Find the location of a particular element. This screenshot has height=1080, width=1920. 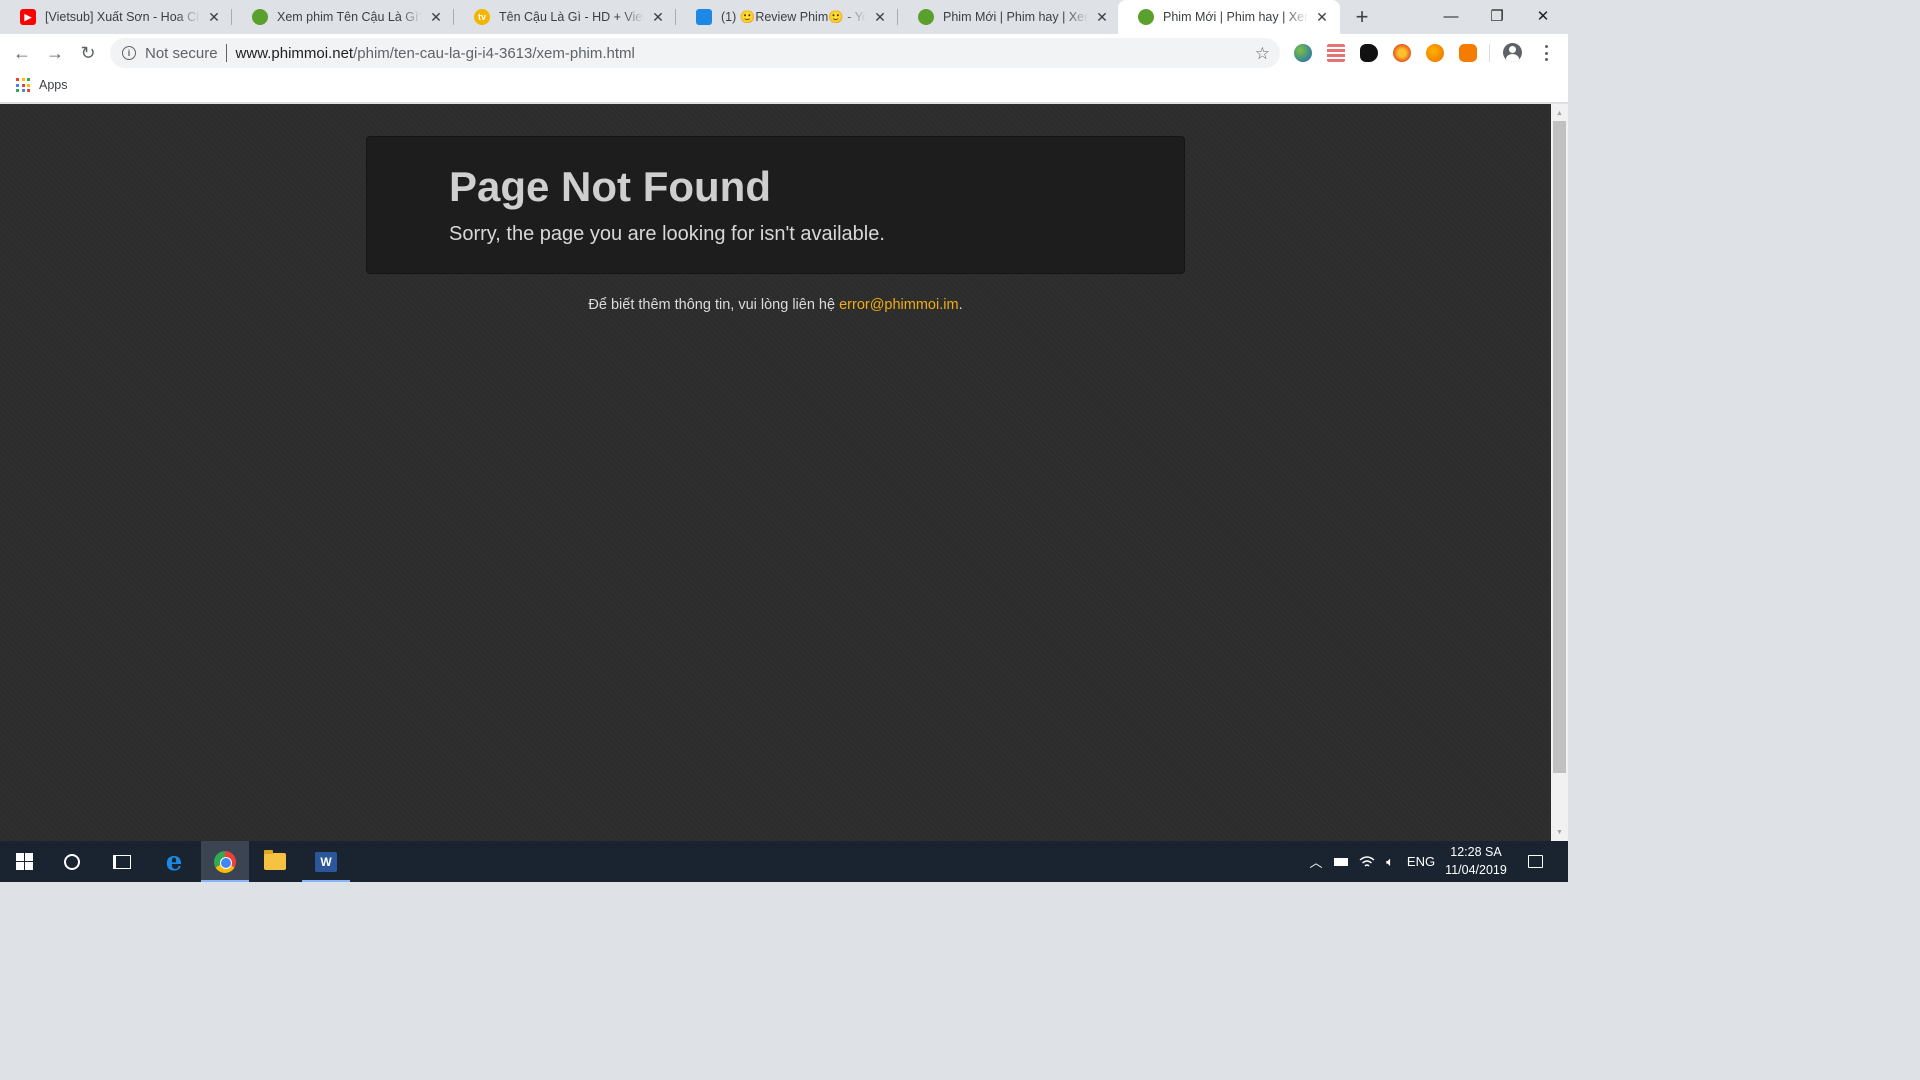

battery-icon is located at coordinates (1341, 861).